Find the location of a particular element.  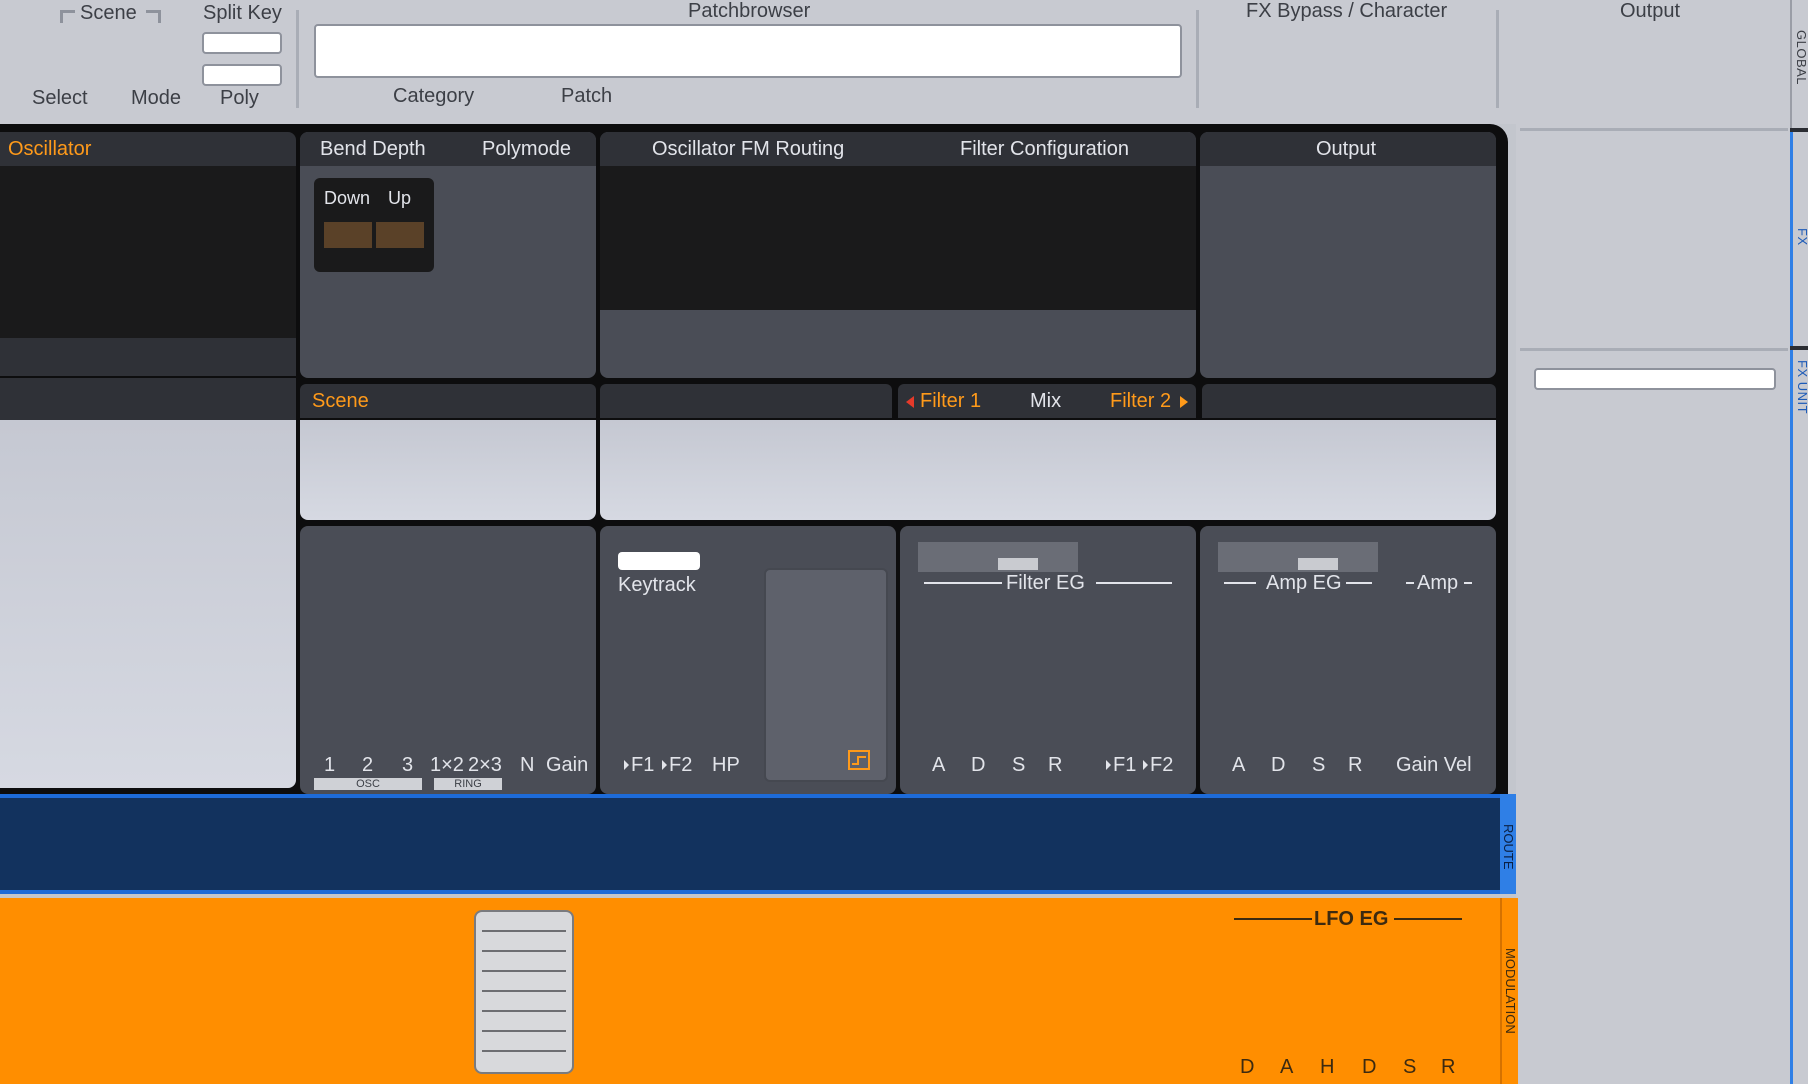

tab-route: ROUTE is located at coordinates (1508, 844).